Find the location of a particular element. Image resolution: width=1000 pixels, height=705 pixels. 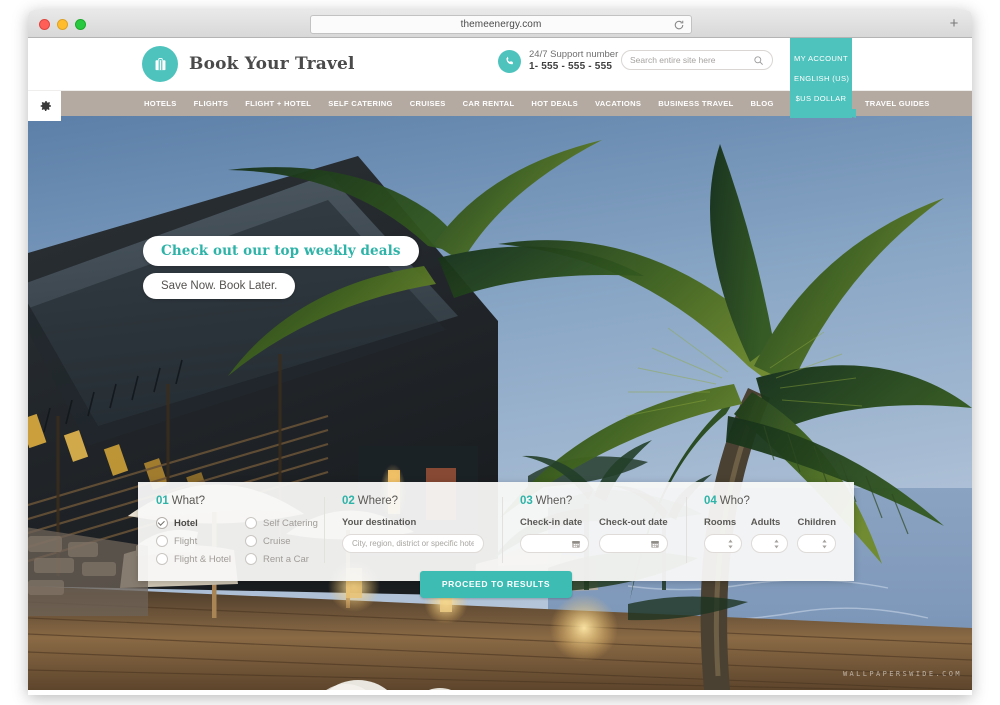

checkout-label: Check-out date is located at coordinates (633, 522).